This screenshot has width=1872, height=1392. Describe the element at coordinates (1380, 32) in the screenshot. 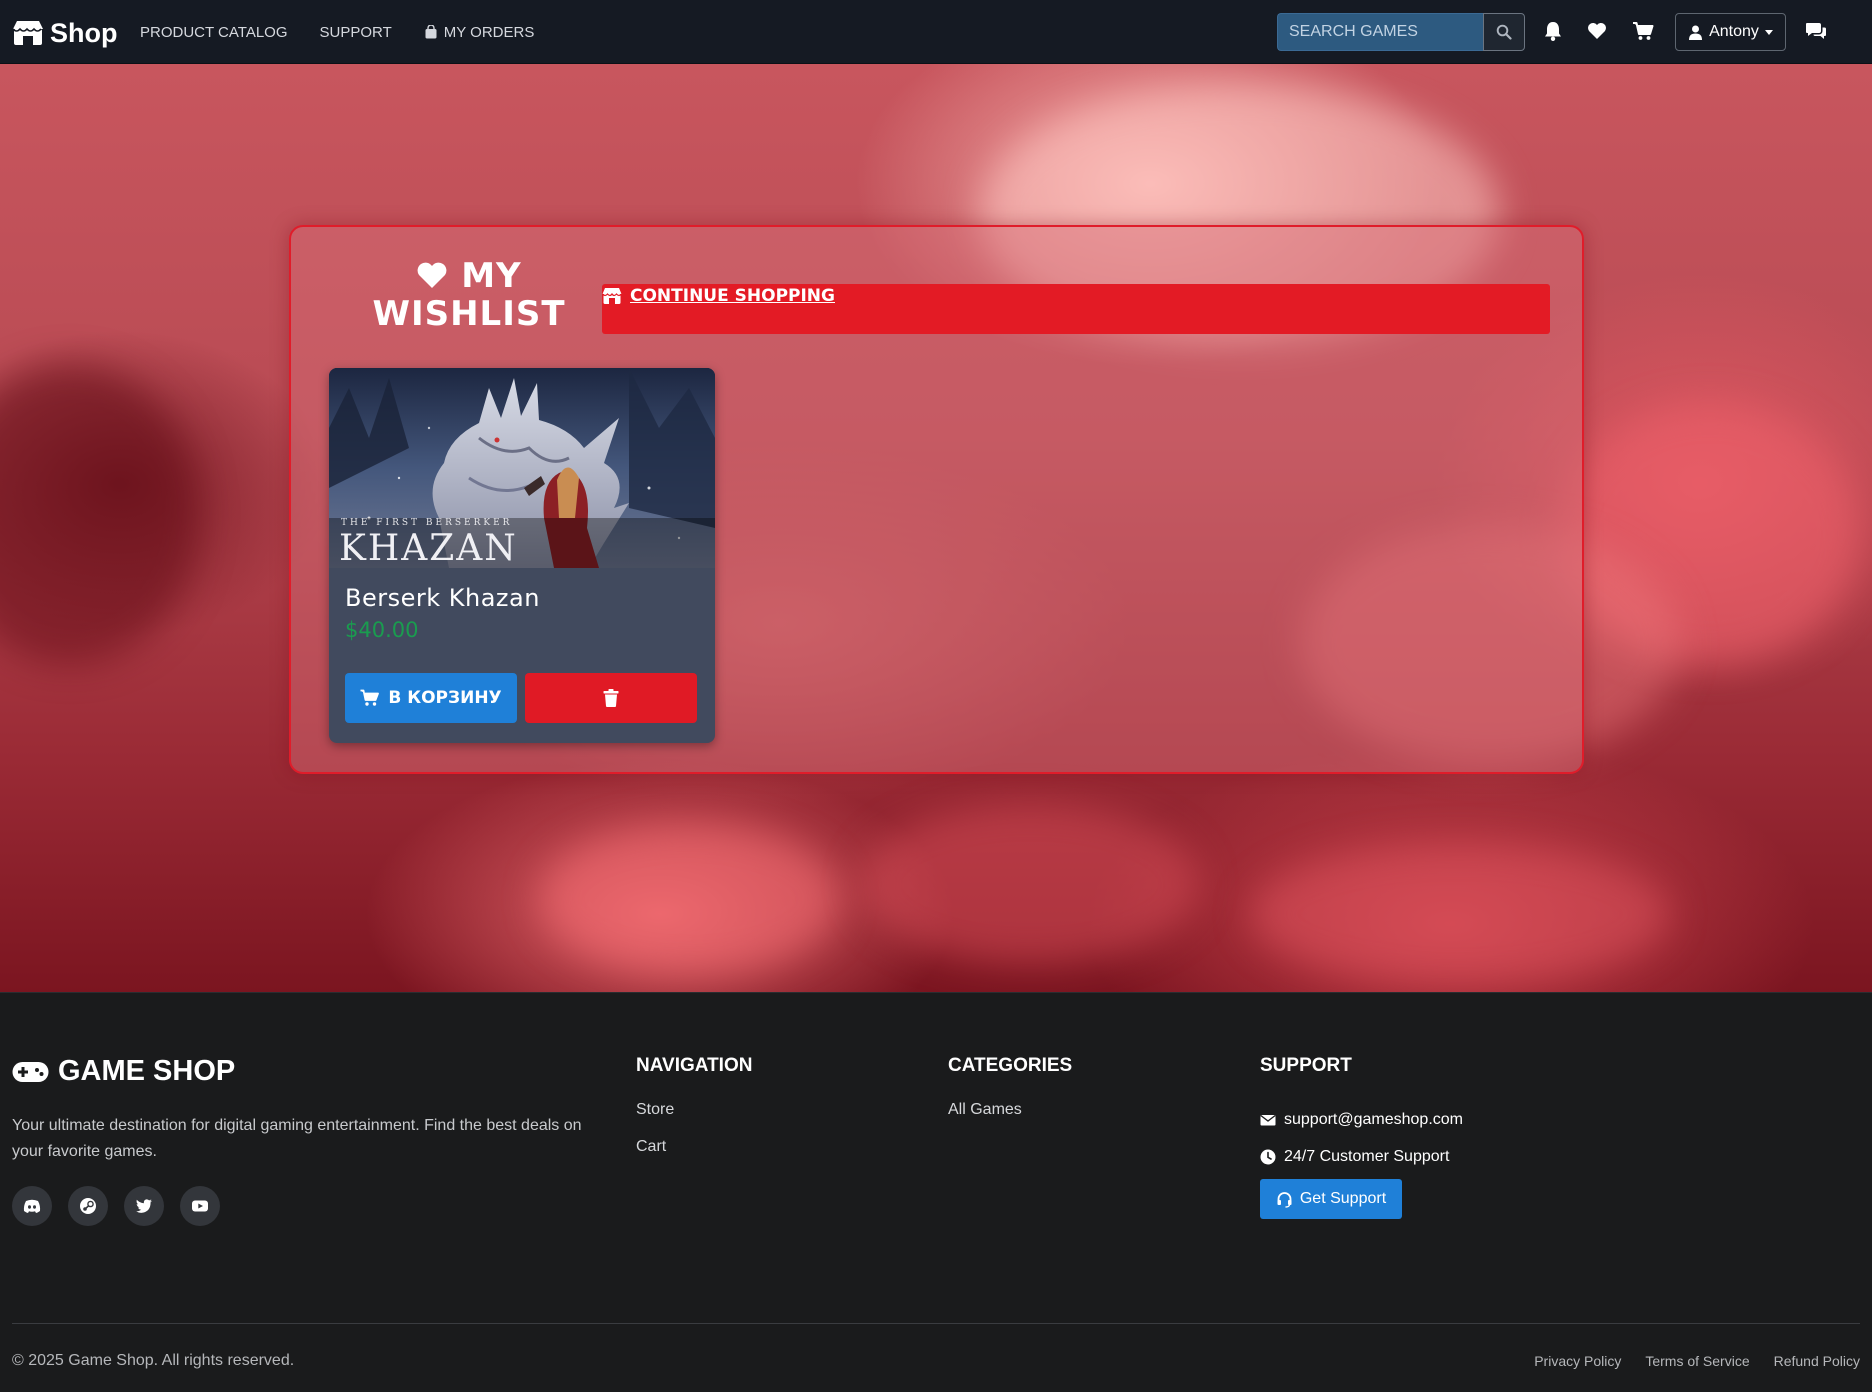

I see `search-input` at that location.